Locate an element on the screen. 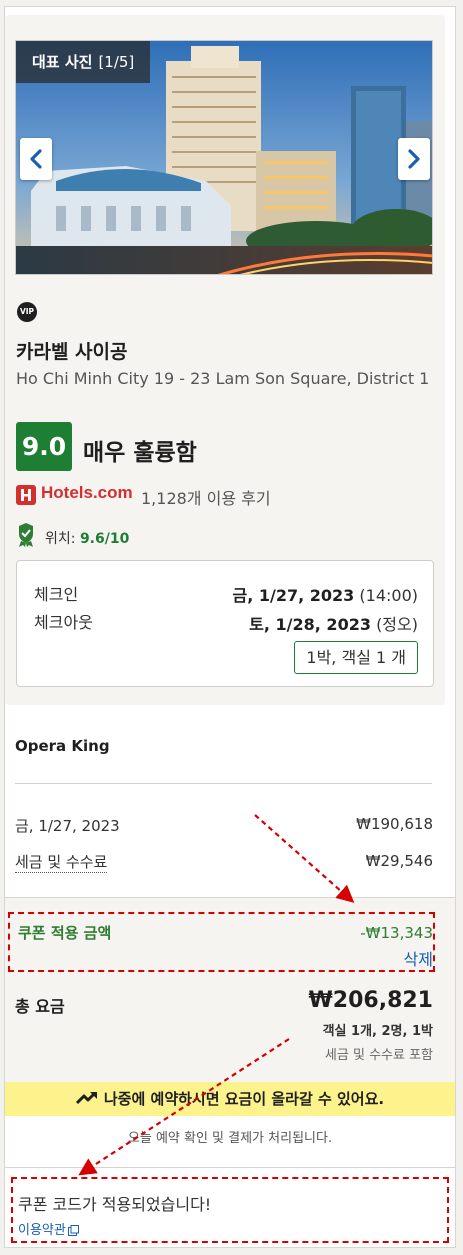  tax-fee-price: ₩29,546 is located at coordinates (399, 861).